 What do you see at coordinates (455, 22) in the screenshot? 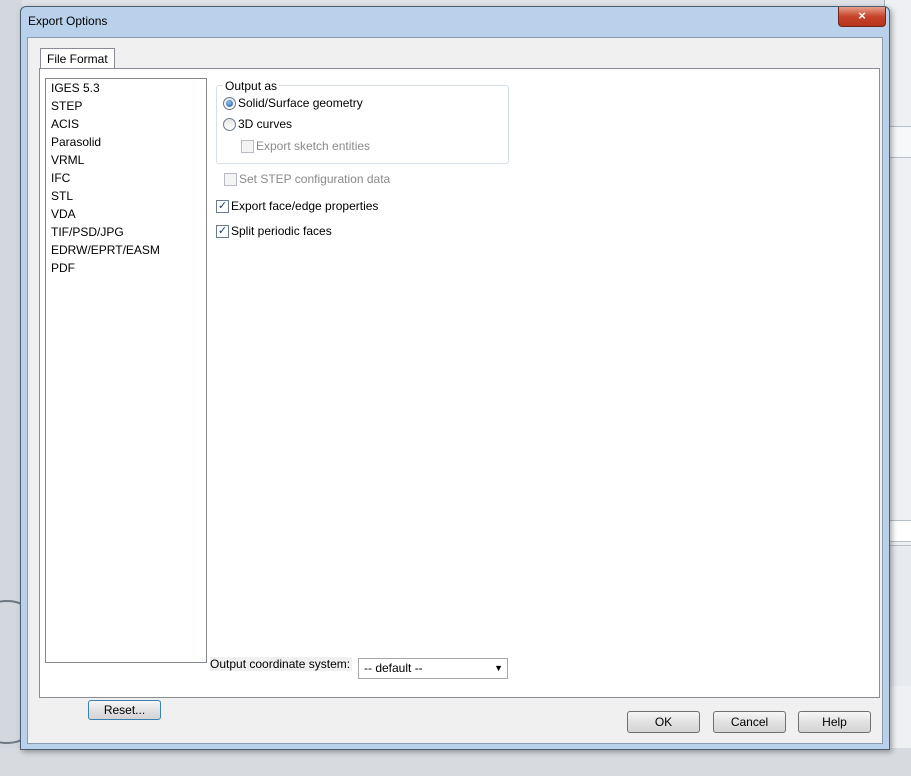
I see `title-bar: Export Options ×` at bounding box center [455, 22].